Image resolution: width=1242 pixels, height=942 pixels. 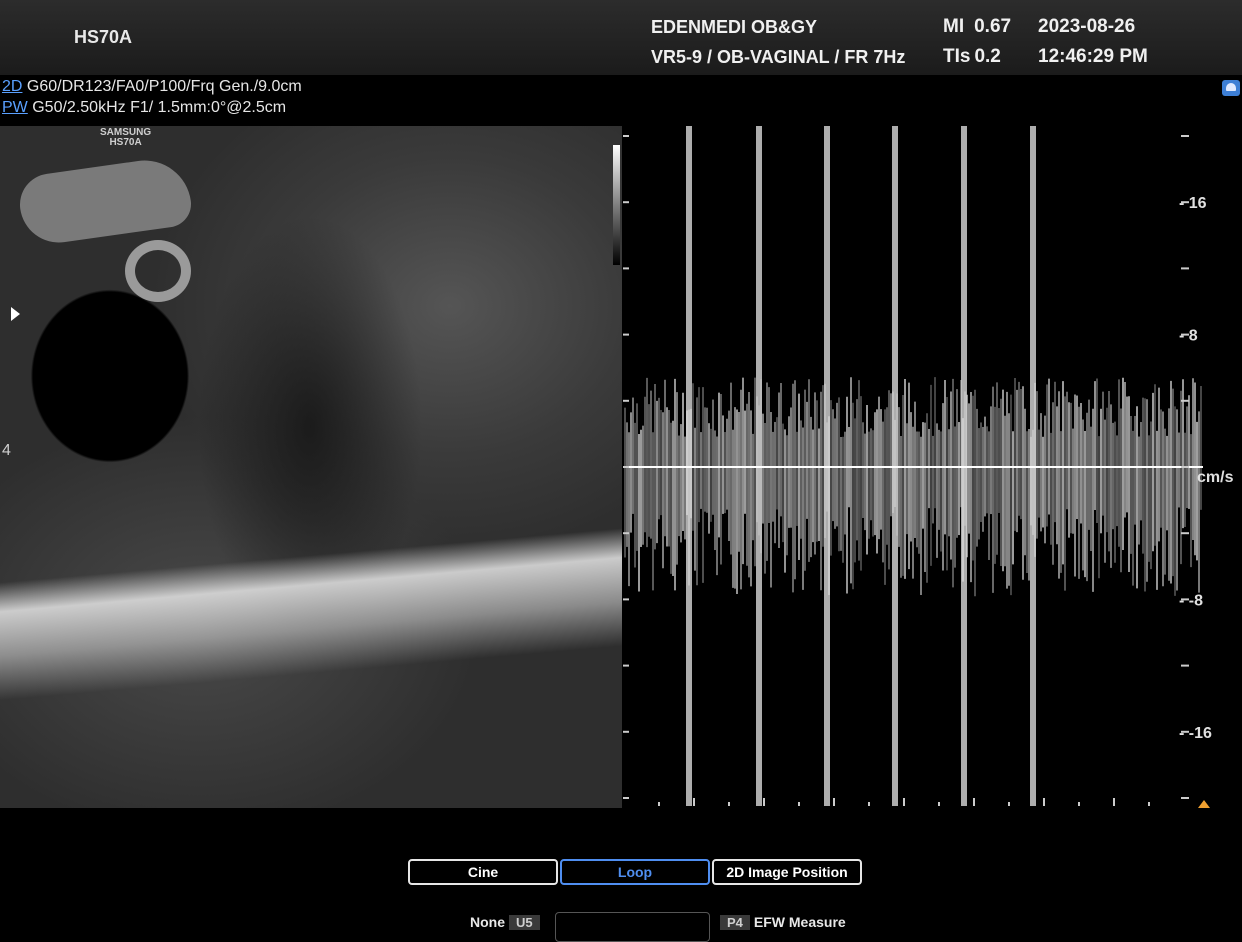 What do you see at coordinates (957, 56) in the screenshot?
I see `tis-label: TIs` at bounding box center [957, 56].